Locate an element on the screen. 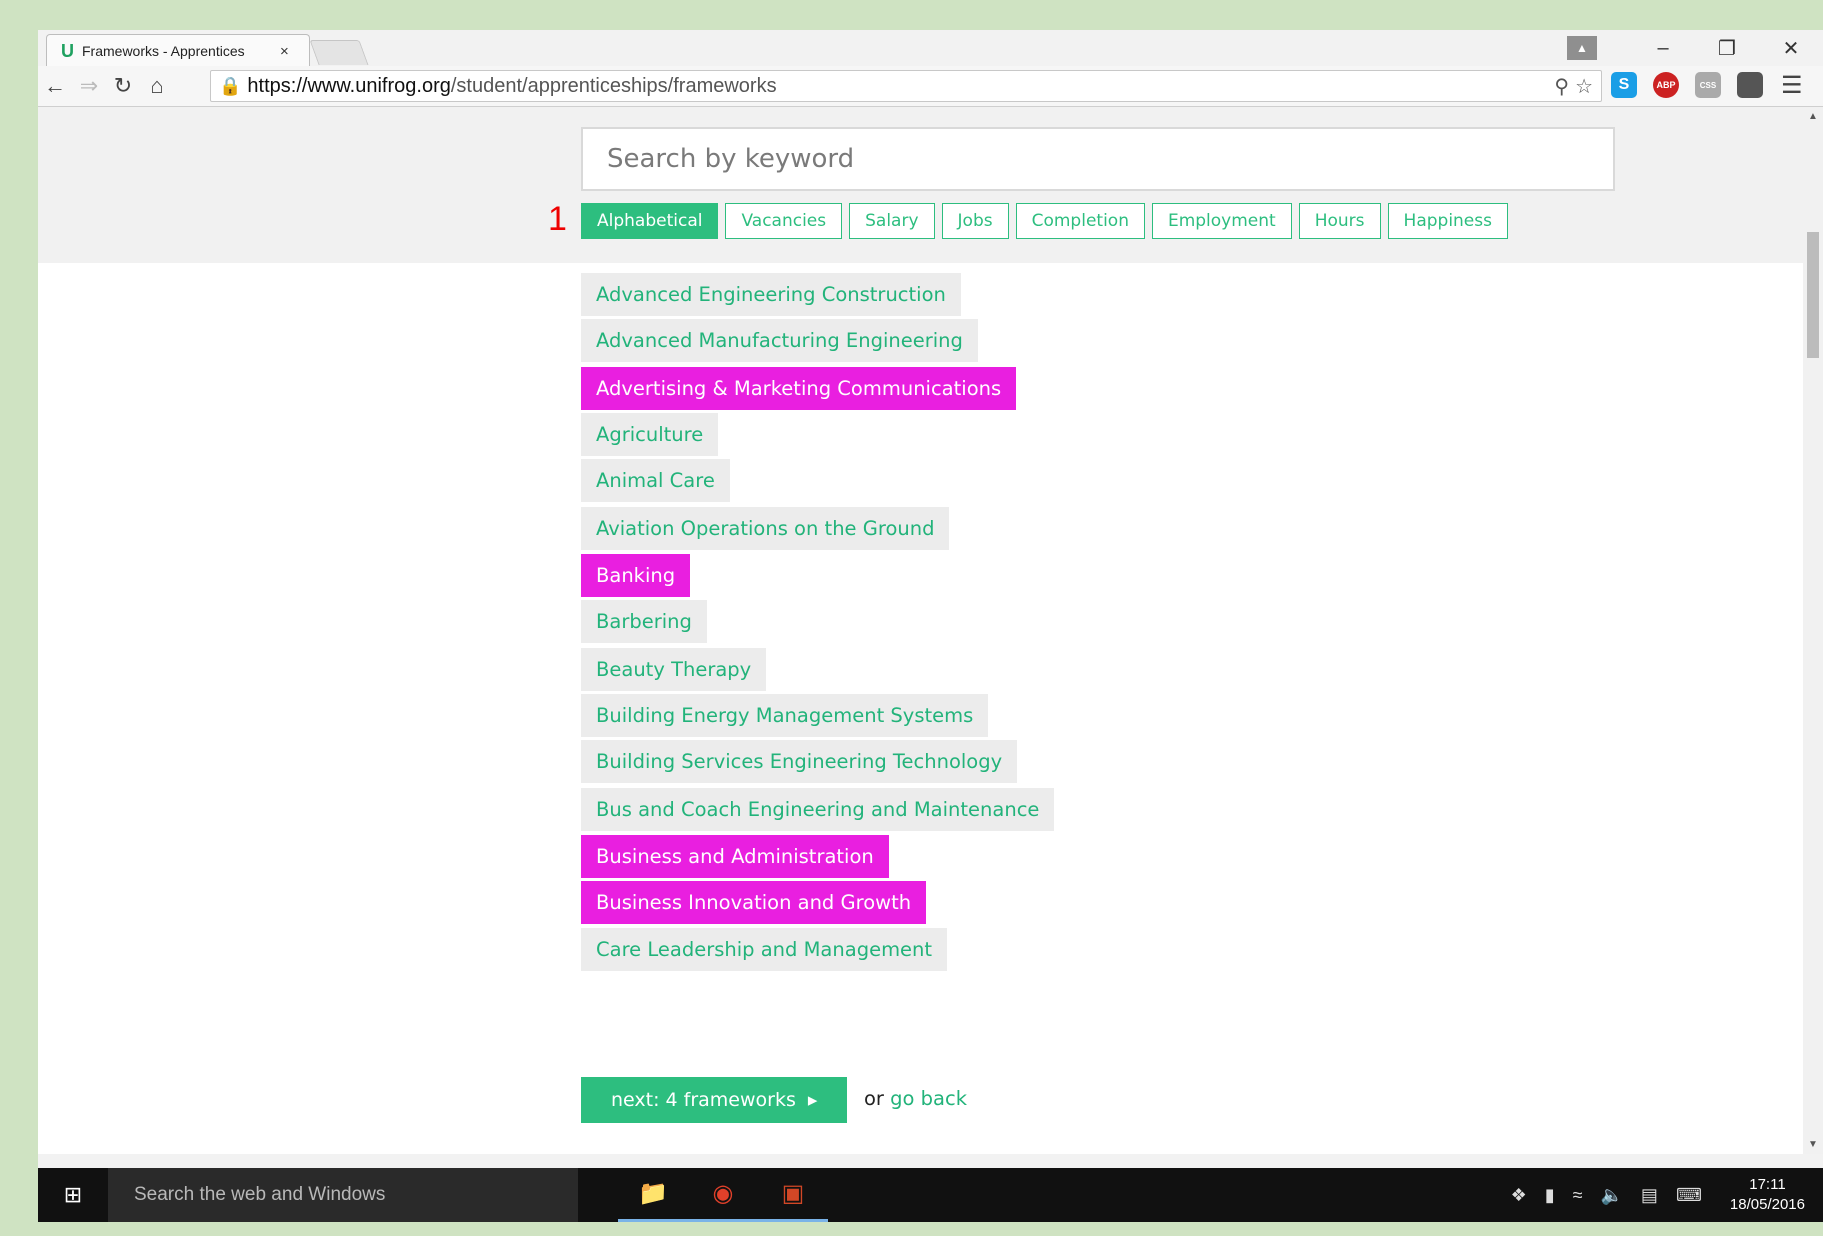  user-profile-icon: ▲ is located at coordinates (1582, 48).